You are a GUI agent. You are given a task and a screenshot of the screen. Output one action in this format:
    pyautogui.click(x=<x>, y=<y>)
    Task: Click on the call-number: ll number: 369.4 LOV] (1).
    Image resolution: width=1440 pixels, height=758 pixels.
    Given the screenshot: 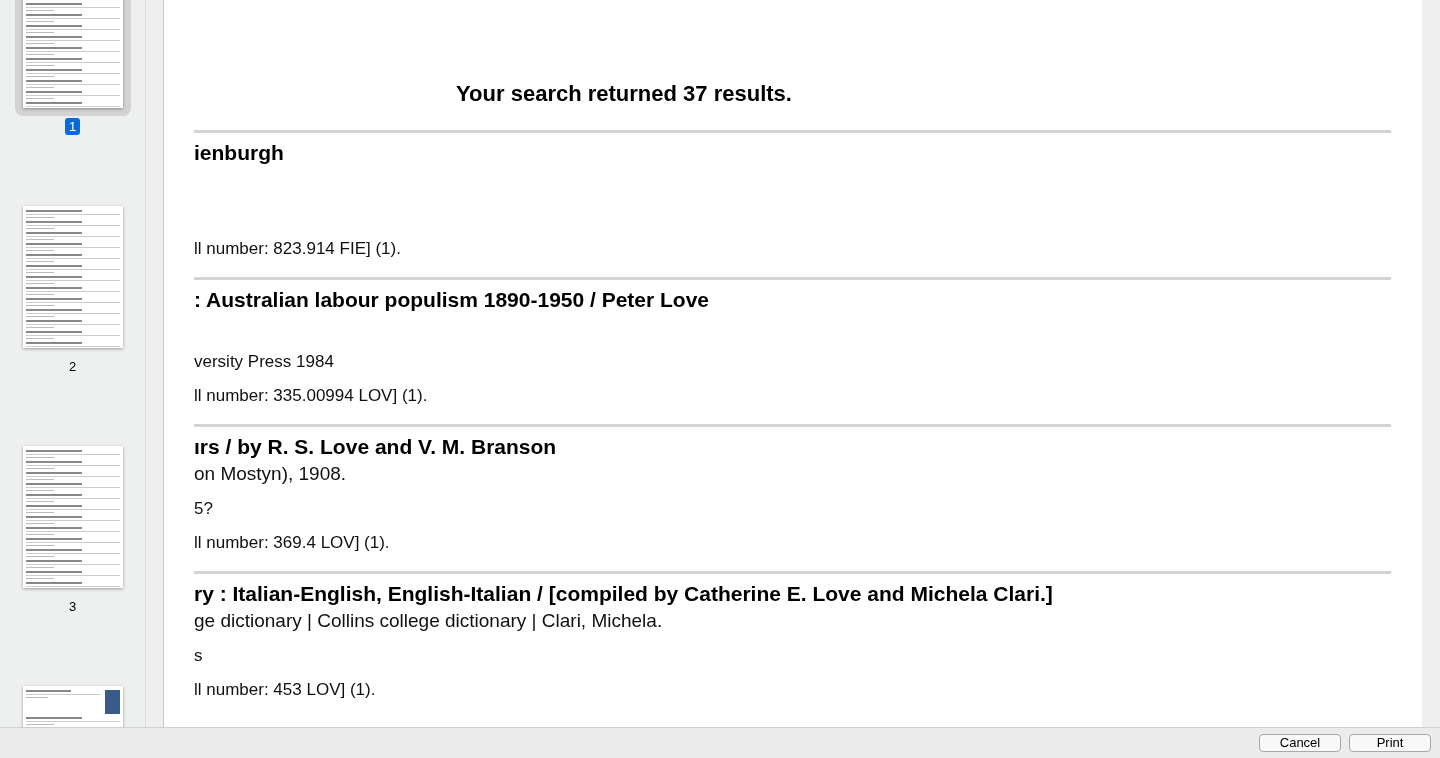 What is the action you would take?
    pyautogui.click(x=292, y=543)
    